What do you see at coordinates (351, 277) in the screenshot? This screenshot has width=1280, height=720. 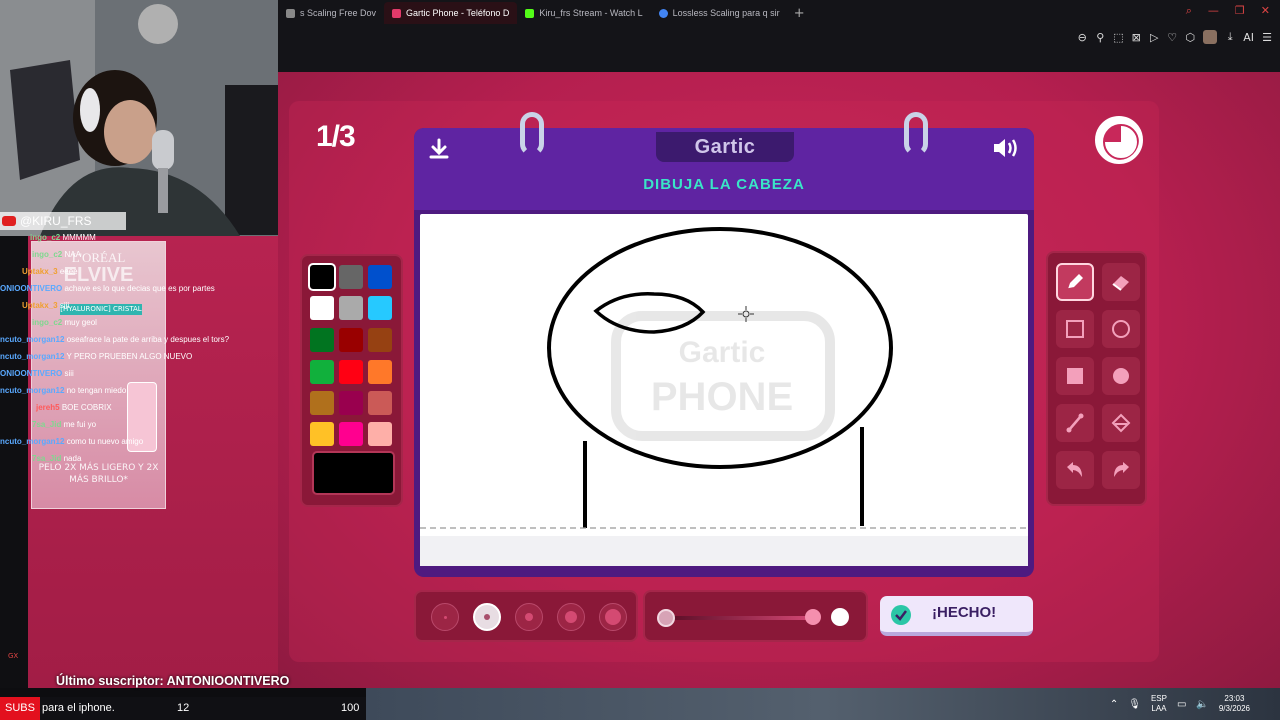 I see `color-swatch-gray` at bounding box center [351, 277].